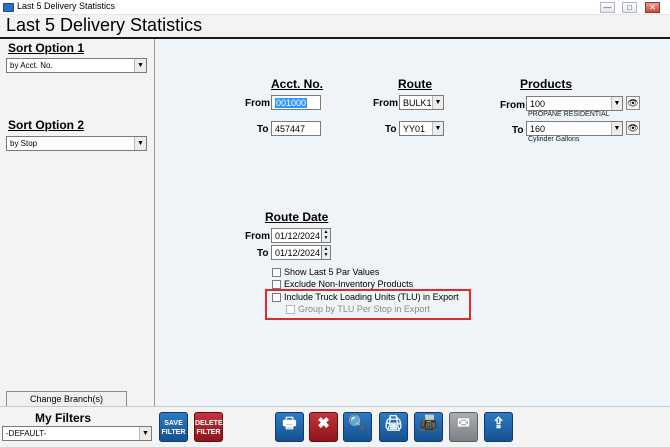  I want to click on close-icon: ✖, so click(323, 423).